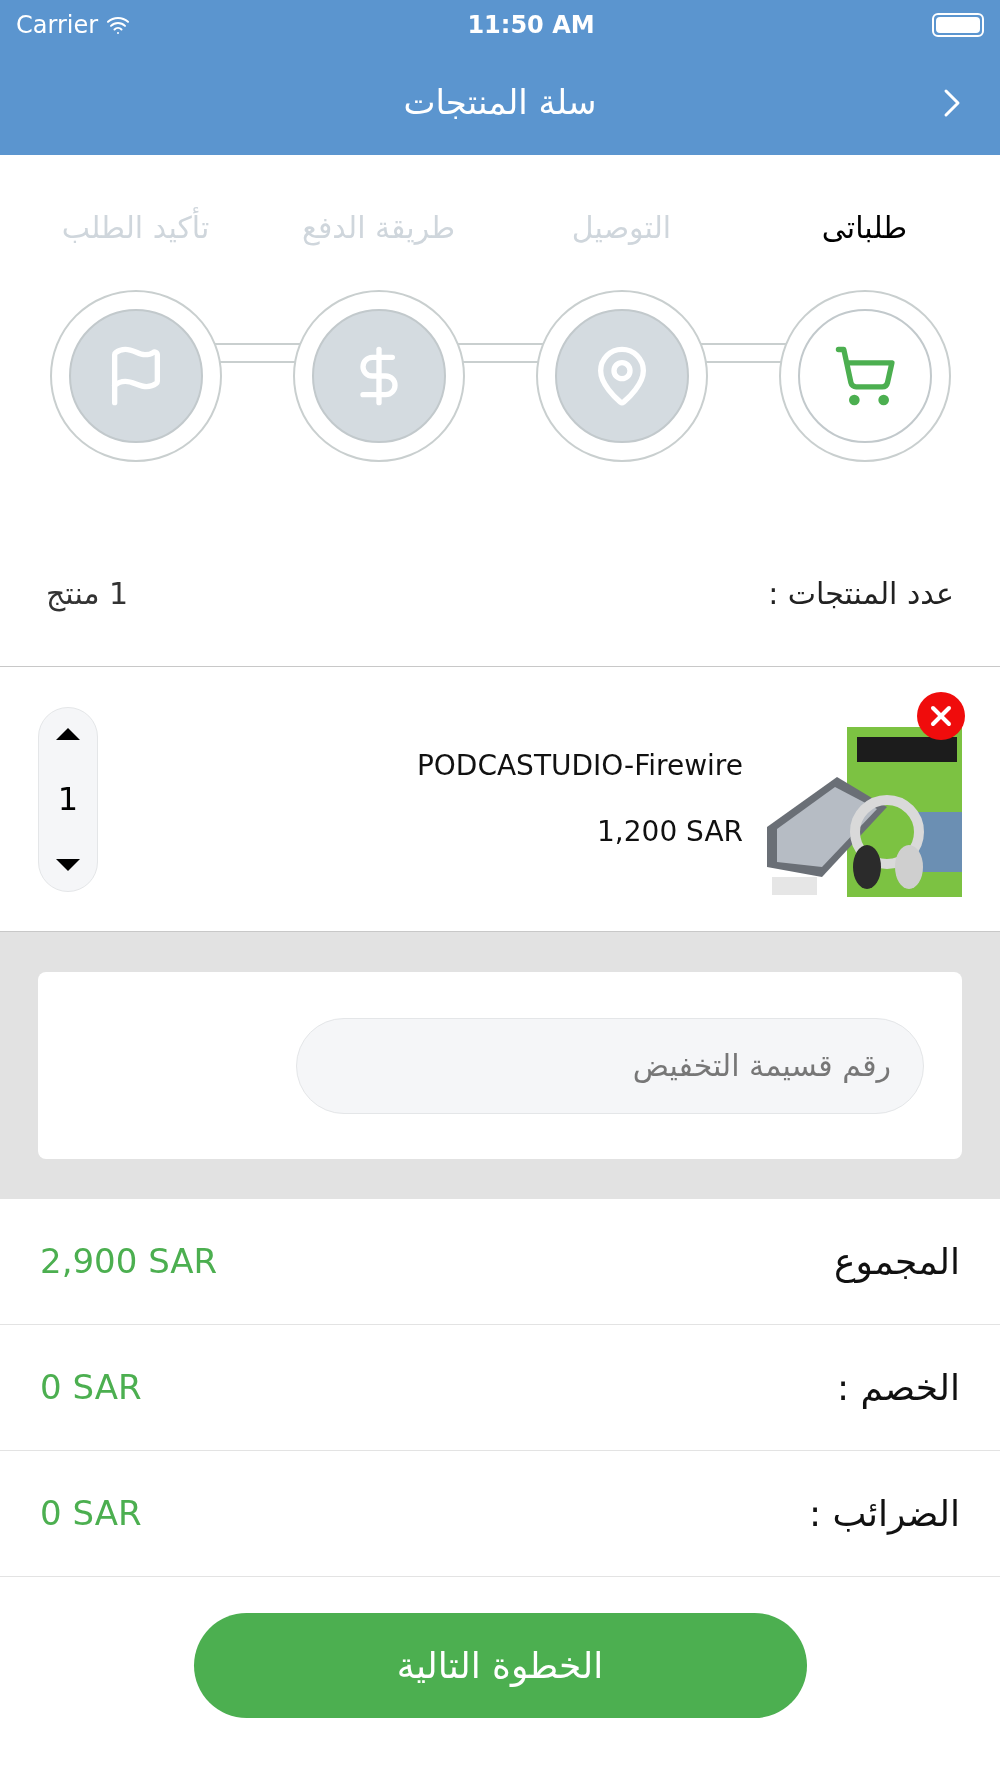 This screenshot has width=1000, height=1778. I want to click on total-label: المجموع, so click(897, 1262).